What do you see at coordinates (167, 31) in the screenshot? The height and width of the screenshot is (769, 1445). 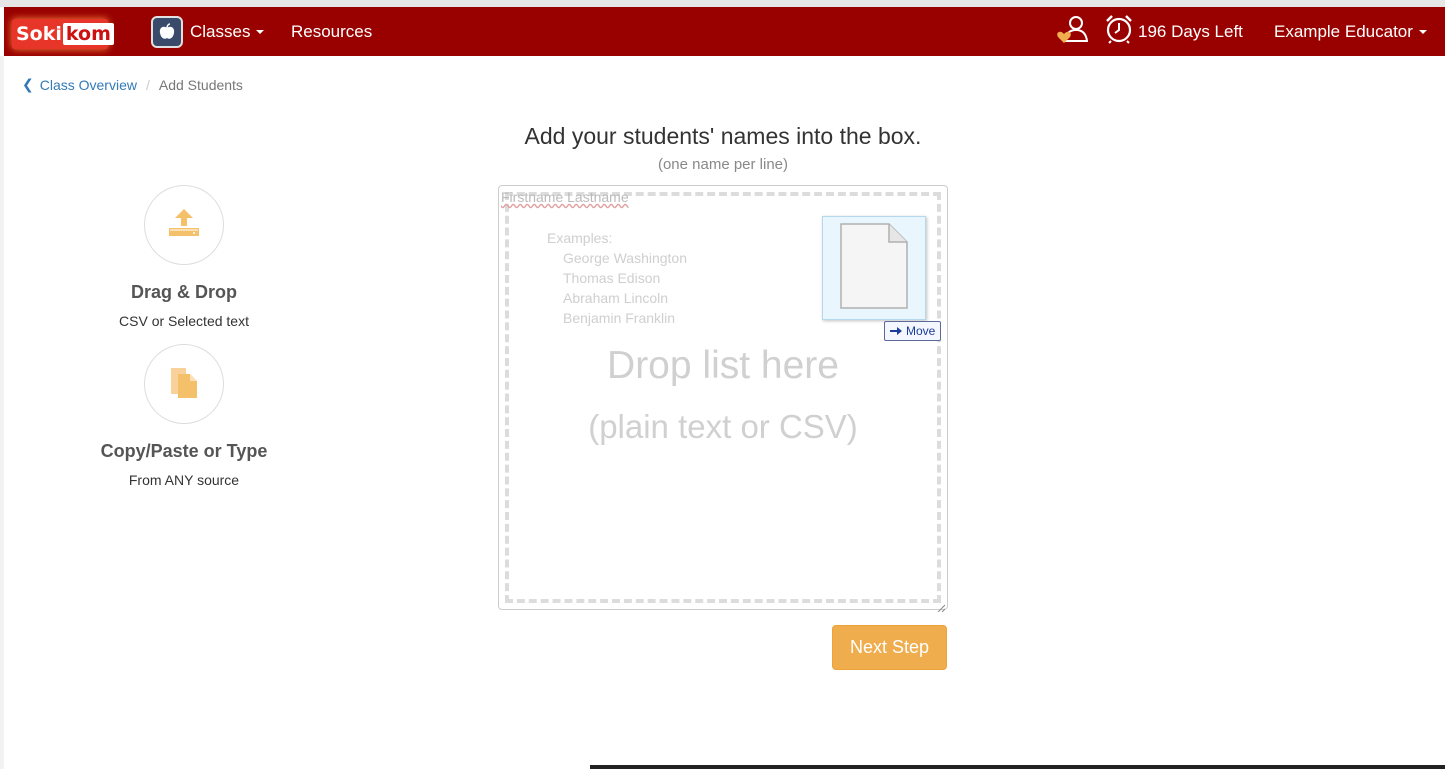 I see `apple-icon` at bounding box center [167, 31].